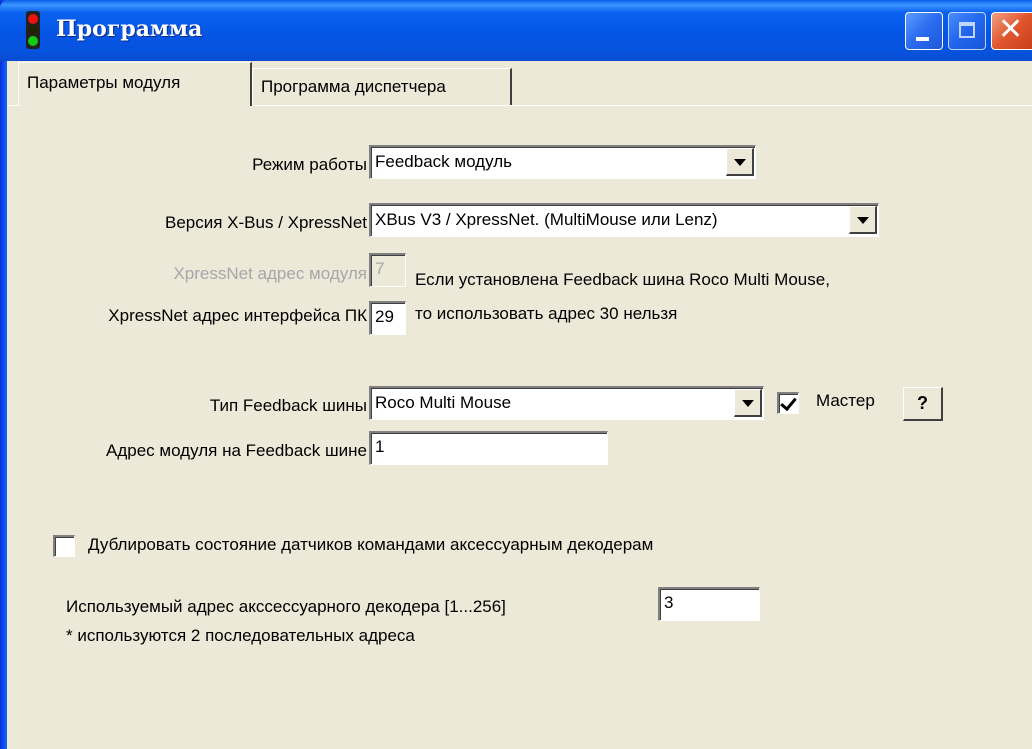 Image resolution: width=1032 pixels, height=749 pixels. Describe the element at coordinates (309, 164) in the screenshot. I see `mode-label: Режим работы` at that location.